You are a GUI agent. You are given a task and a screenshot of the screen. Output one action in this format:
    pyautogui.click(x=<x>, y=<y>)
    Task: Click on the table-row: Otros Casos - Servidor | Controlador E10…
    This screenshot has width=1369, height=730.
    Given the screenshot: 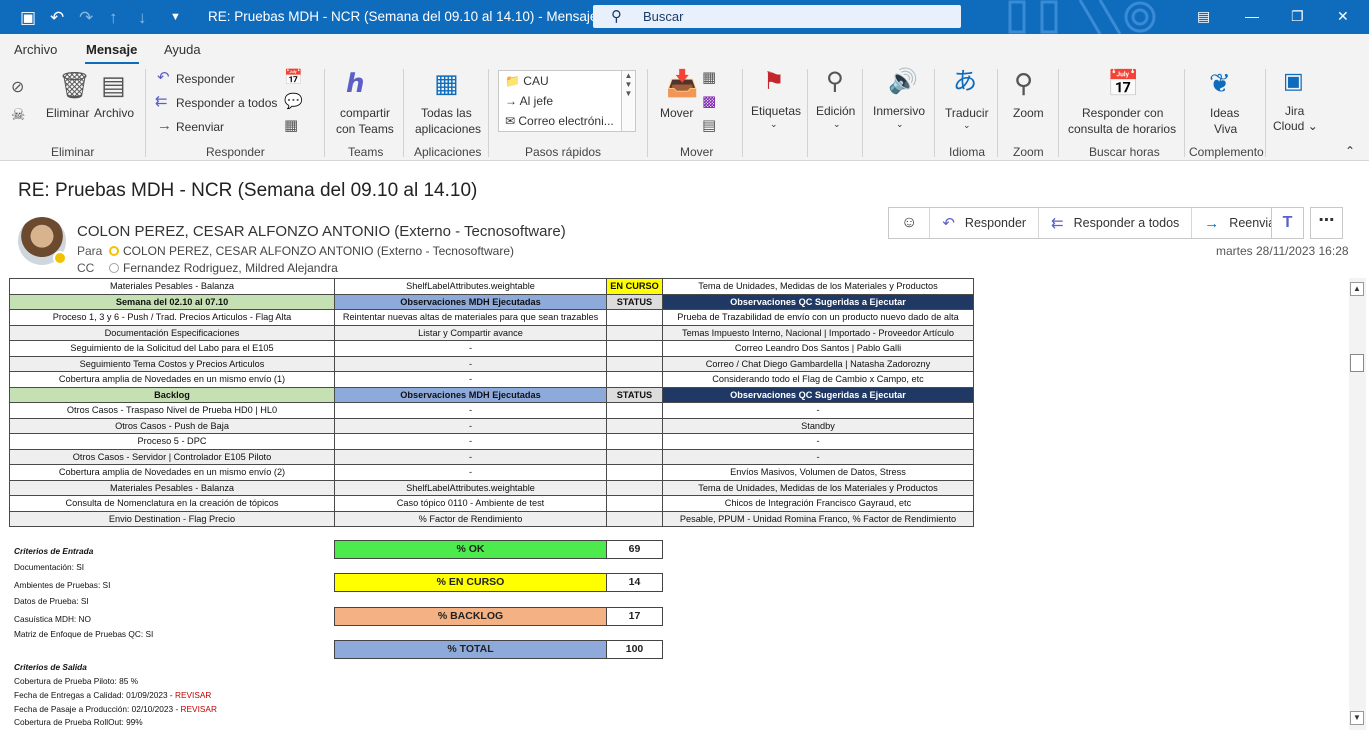 What is the action you would take?
    pyautogui.click(x=491, y=456)
    